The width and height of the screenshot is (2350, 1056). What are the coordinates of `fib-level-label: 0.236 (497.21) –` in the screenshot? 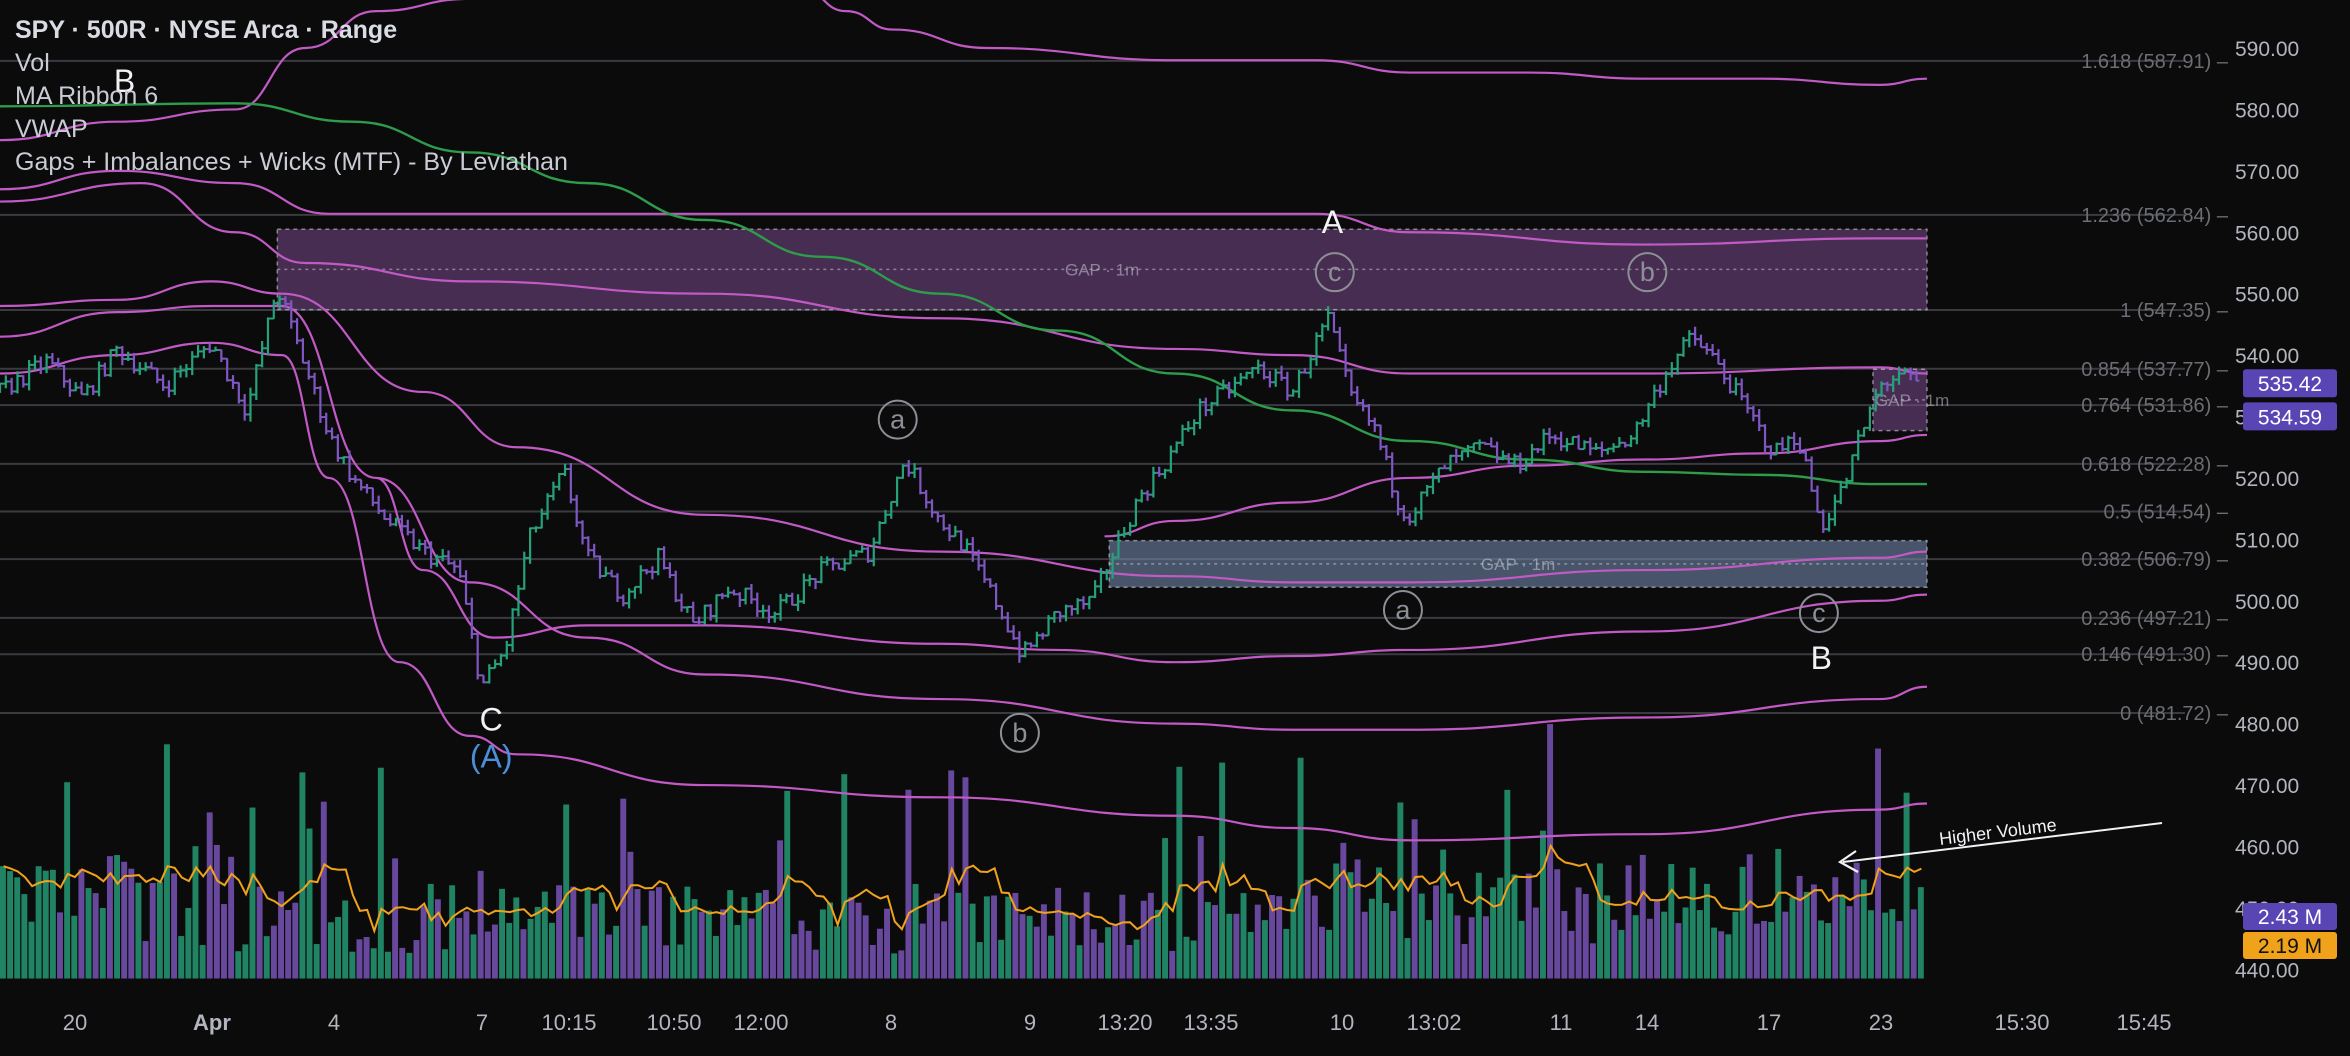 It's located at (2155, 619).